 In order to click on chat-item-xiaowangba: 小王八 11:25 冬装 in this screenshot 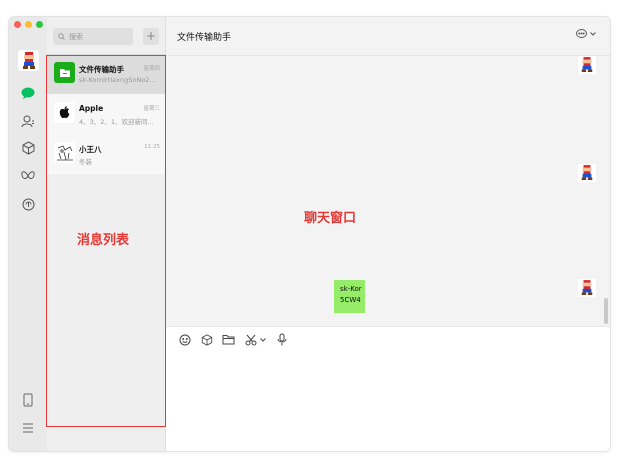, I will do `click(106, 154)`.